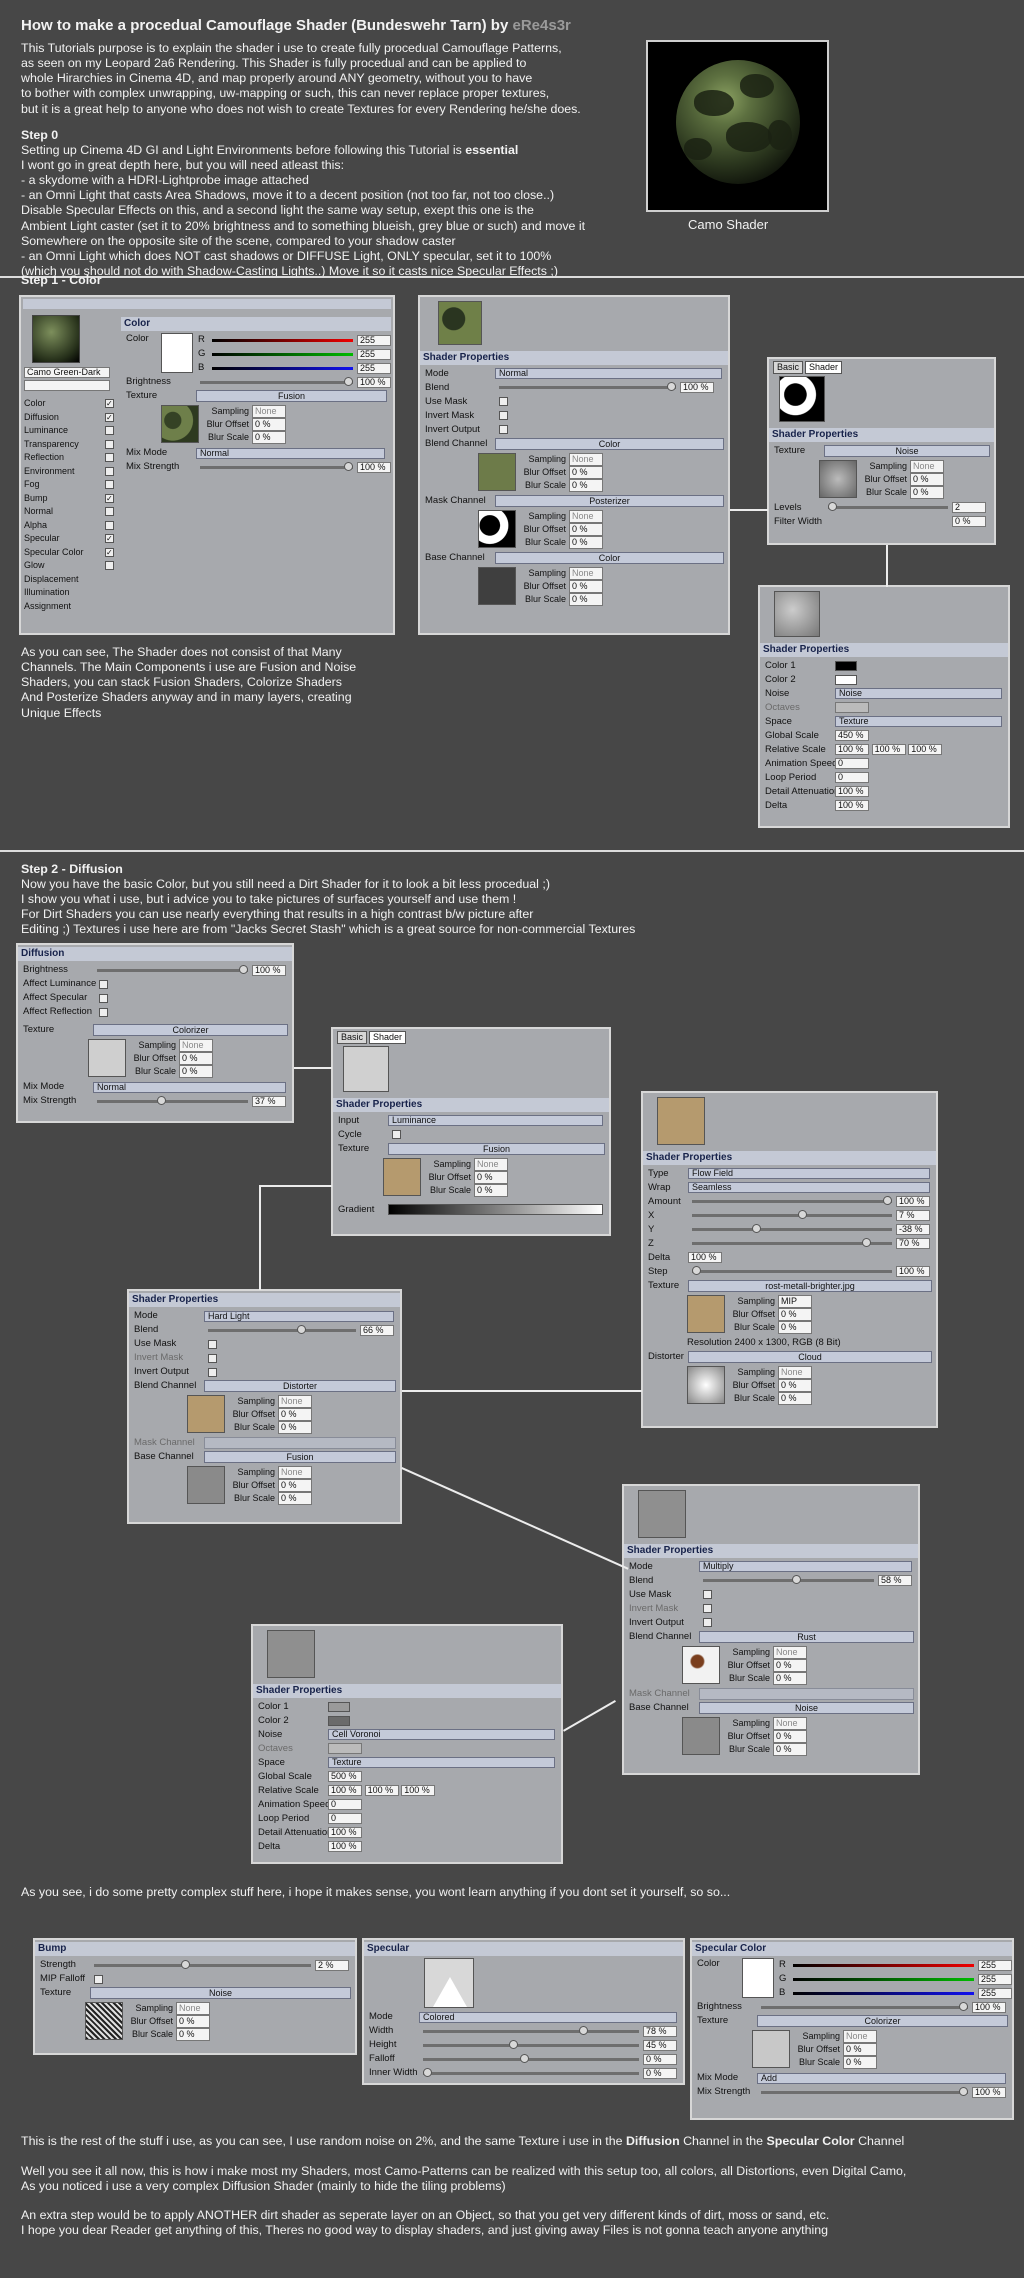 Image resolution: width=1024 pixels, height=2278 pixels. I want to click on g-field: 255, so click(374, 354).